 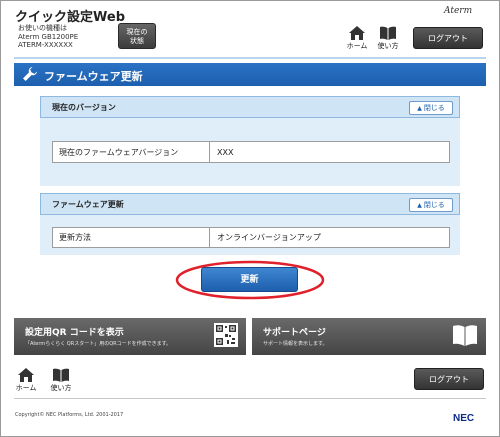 What do you see at coordinates (269, 237) in the screenshot?
I see `update-method-value: オンラインバージョンアップ` at bounding box center [269, 237].